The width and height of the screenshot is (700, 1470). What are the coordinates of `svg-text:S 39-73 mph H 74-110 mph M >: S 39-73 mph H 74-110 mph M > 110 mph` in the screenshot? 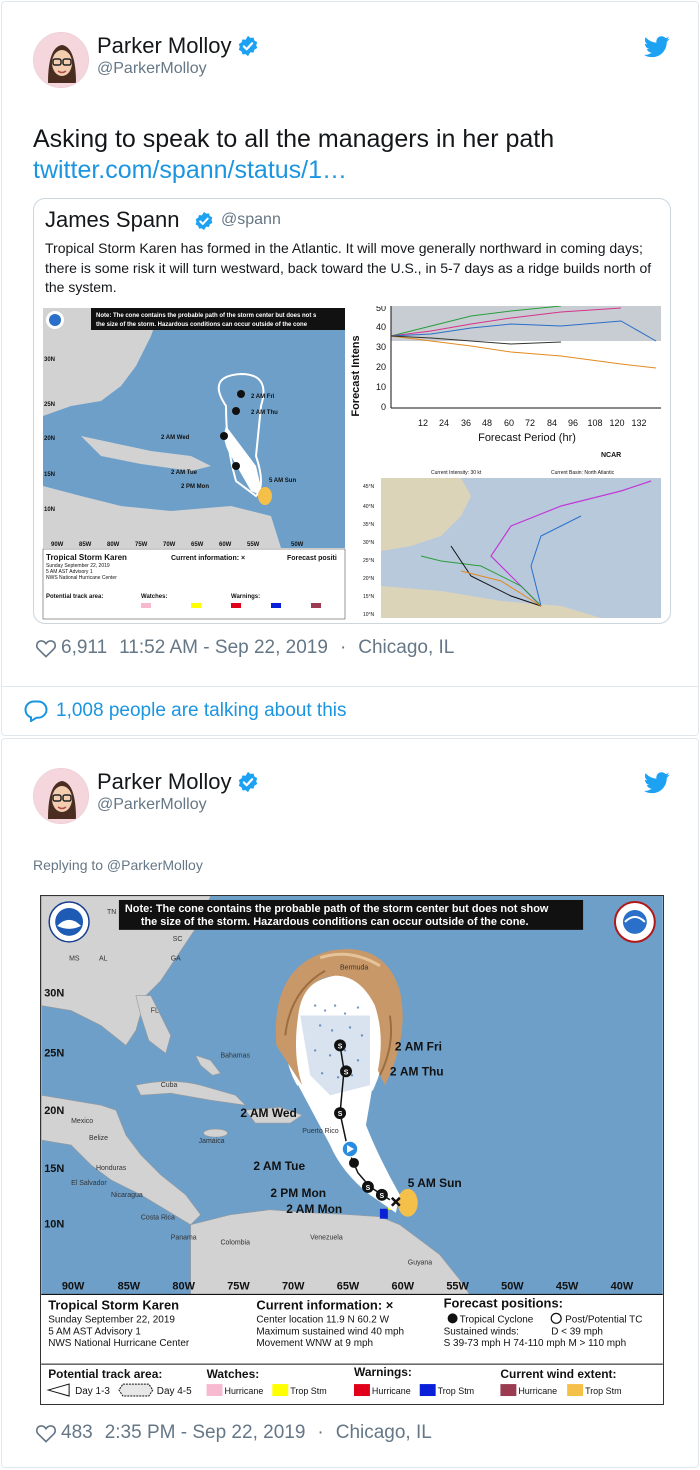 It's located at (535, 1343).